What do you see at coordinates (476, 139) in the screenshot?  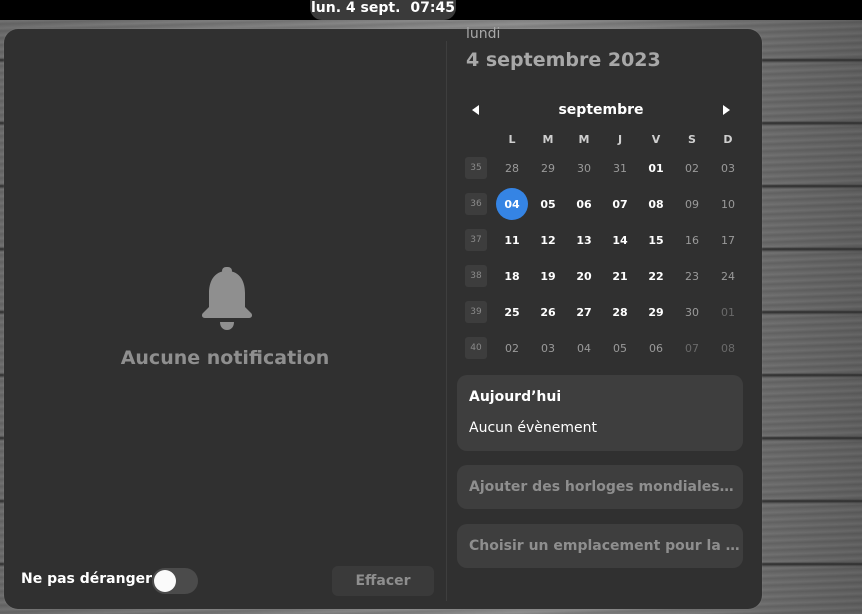 I see `week-number-header` at bounding box center [476, 139].